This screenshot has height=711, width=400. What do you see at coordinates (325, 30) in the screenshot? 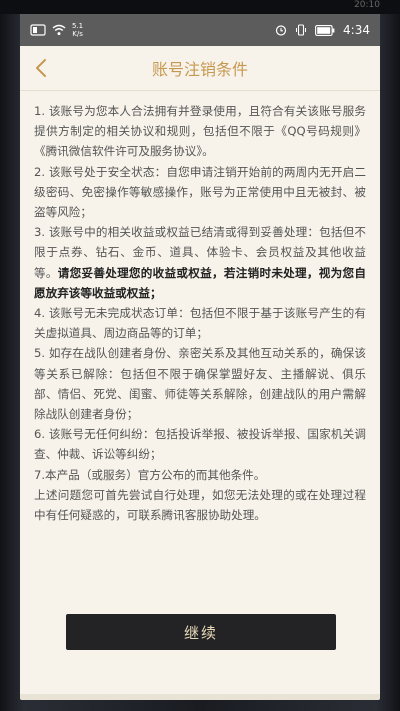
I see `battery-icon` at bounding box center [325, 30].